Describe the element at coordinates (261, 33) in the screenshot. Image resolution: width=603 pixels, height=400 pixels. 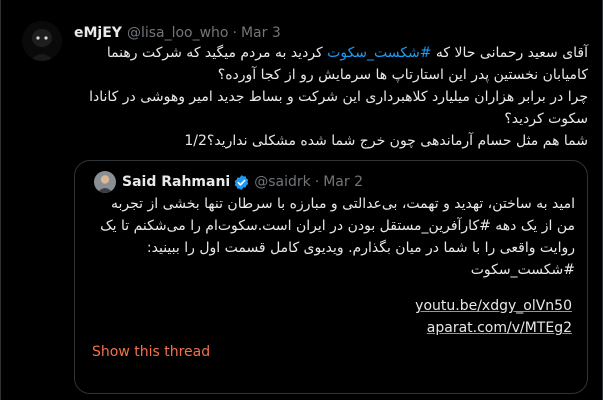
I see `tweet-date: Mar 3` at that location.